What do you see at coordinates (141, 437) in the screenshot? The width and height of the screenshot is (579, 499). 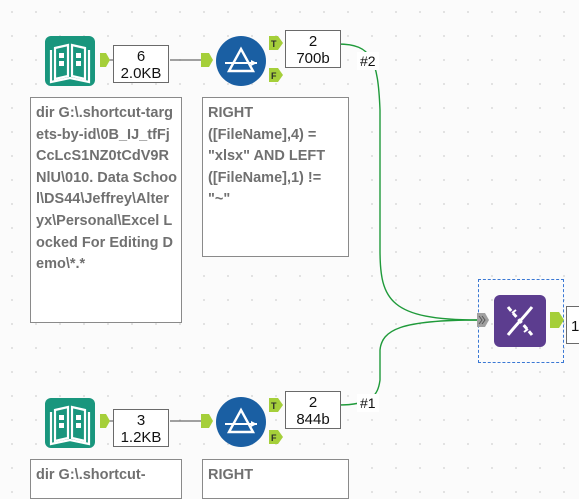 I see `data-size: 1.2KB` at bounding box center [141, 437].